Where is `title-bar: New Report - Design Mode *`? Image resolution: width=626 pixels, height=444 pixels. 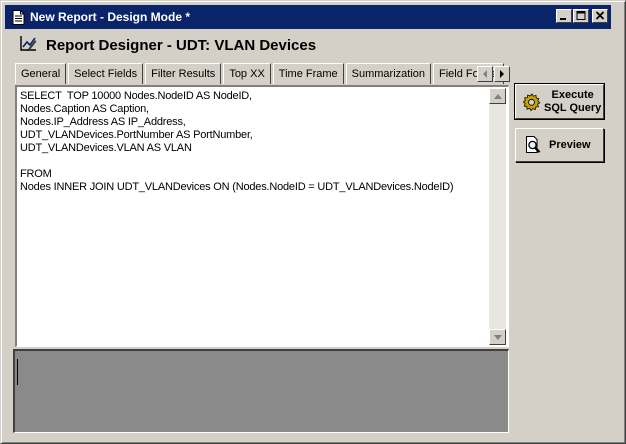 title-bar: New Report - Design Mode * is located at coordinates (308, 17).